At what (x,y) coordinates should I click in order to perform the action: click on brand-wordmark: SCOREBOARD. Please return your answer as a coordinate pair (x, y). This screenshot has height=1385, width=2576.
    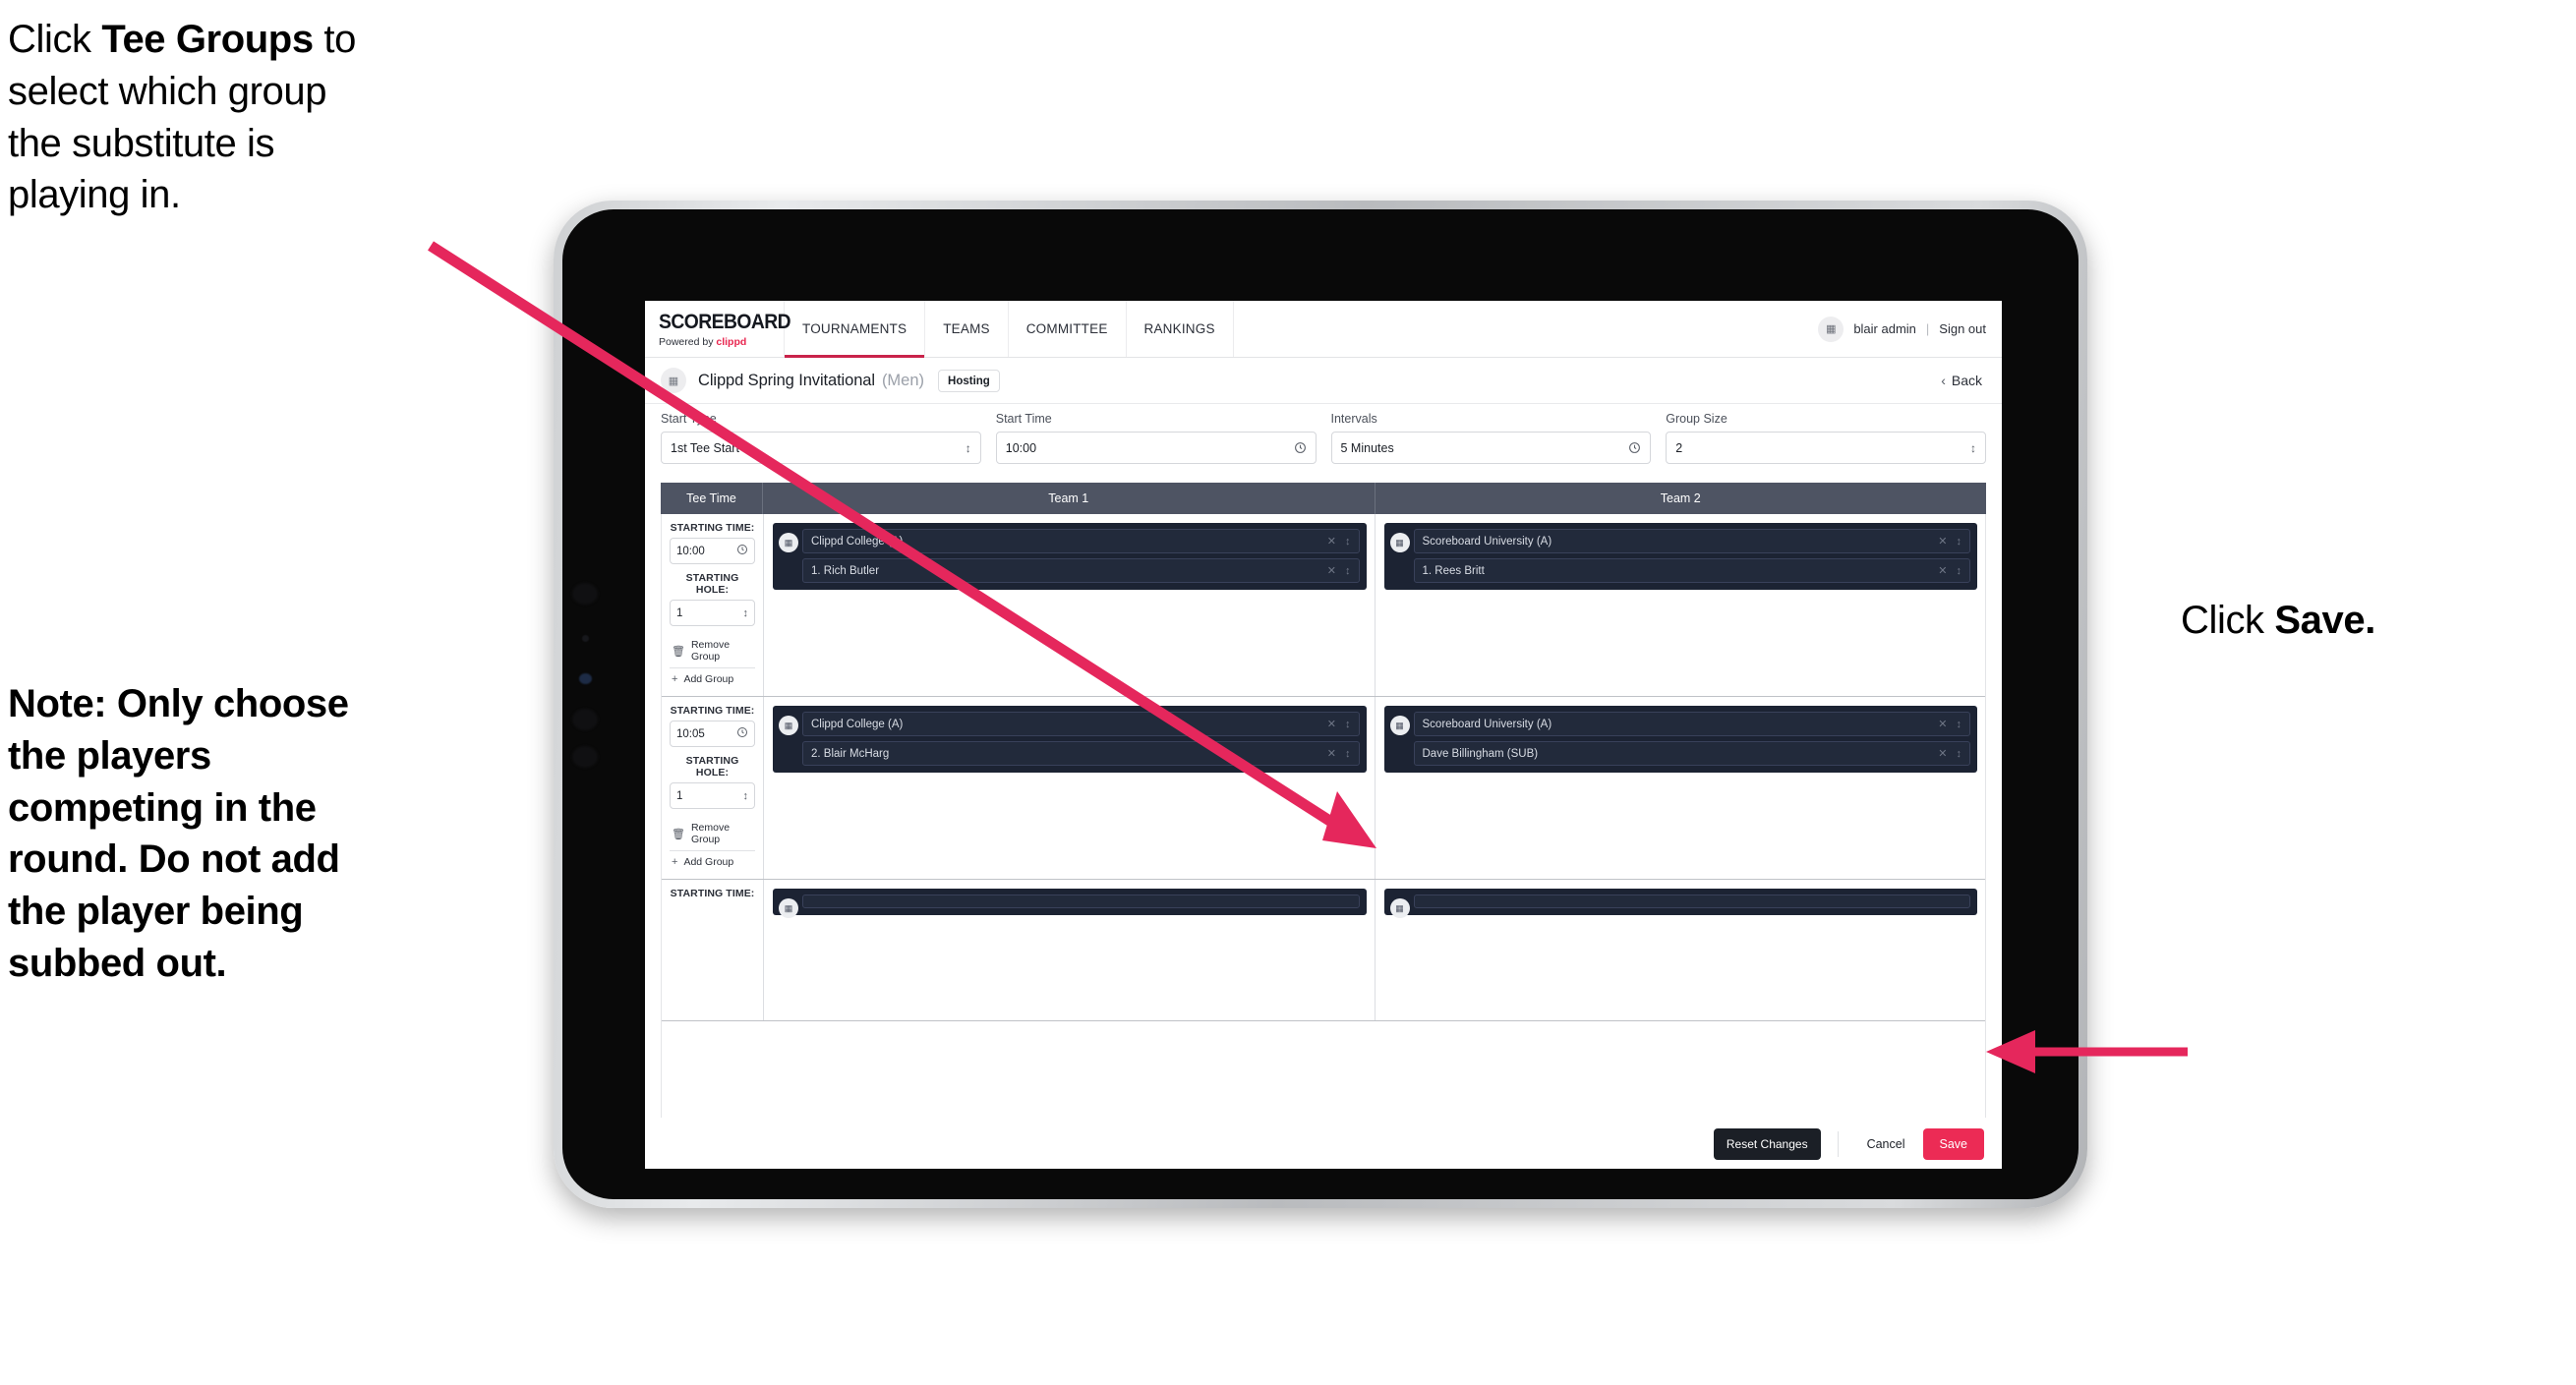
    Looking at the image, I should click on (725, 322).